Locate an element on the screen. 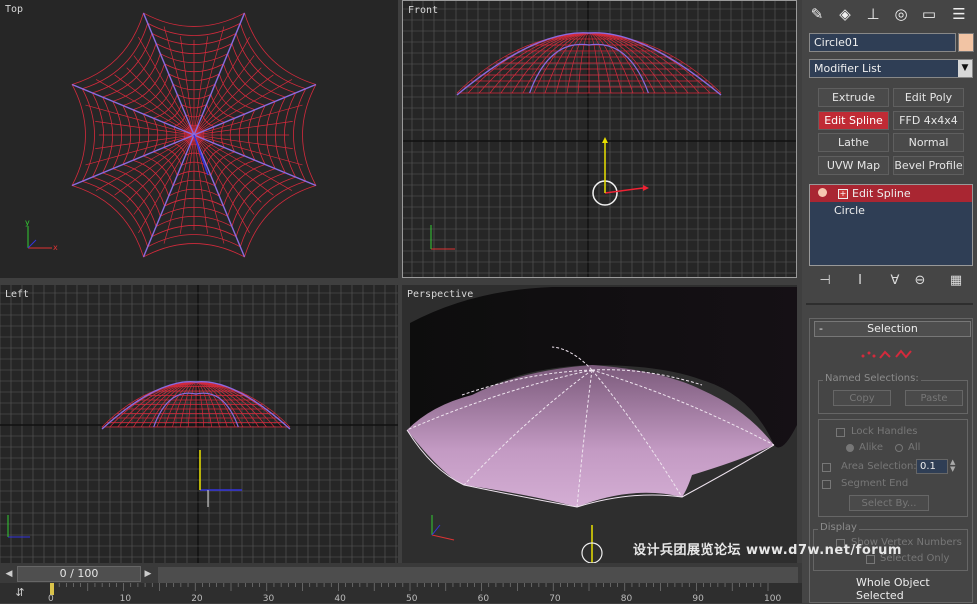 This screenshot has height=604, width=977. prev-frame-icon: ◀ is located at coordinates (9, 574).